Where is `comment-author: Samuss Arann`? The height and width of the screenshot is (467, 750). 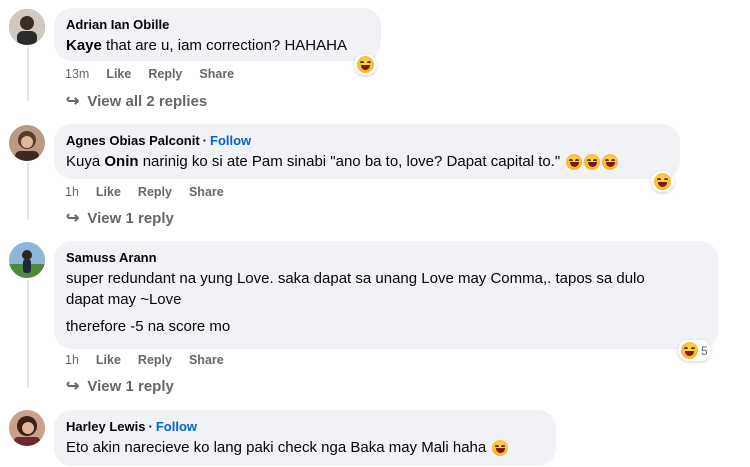
comment-author: Samuss Arann is located at coordinates (386, 257).